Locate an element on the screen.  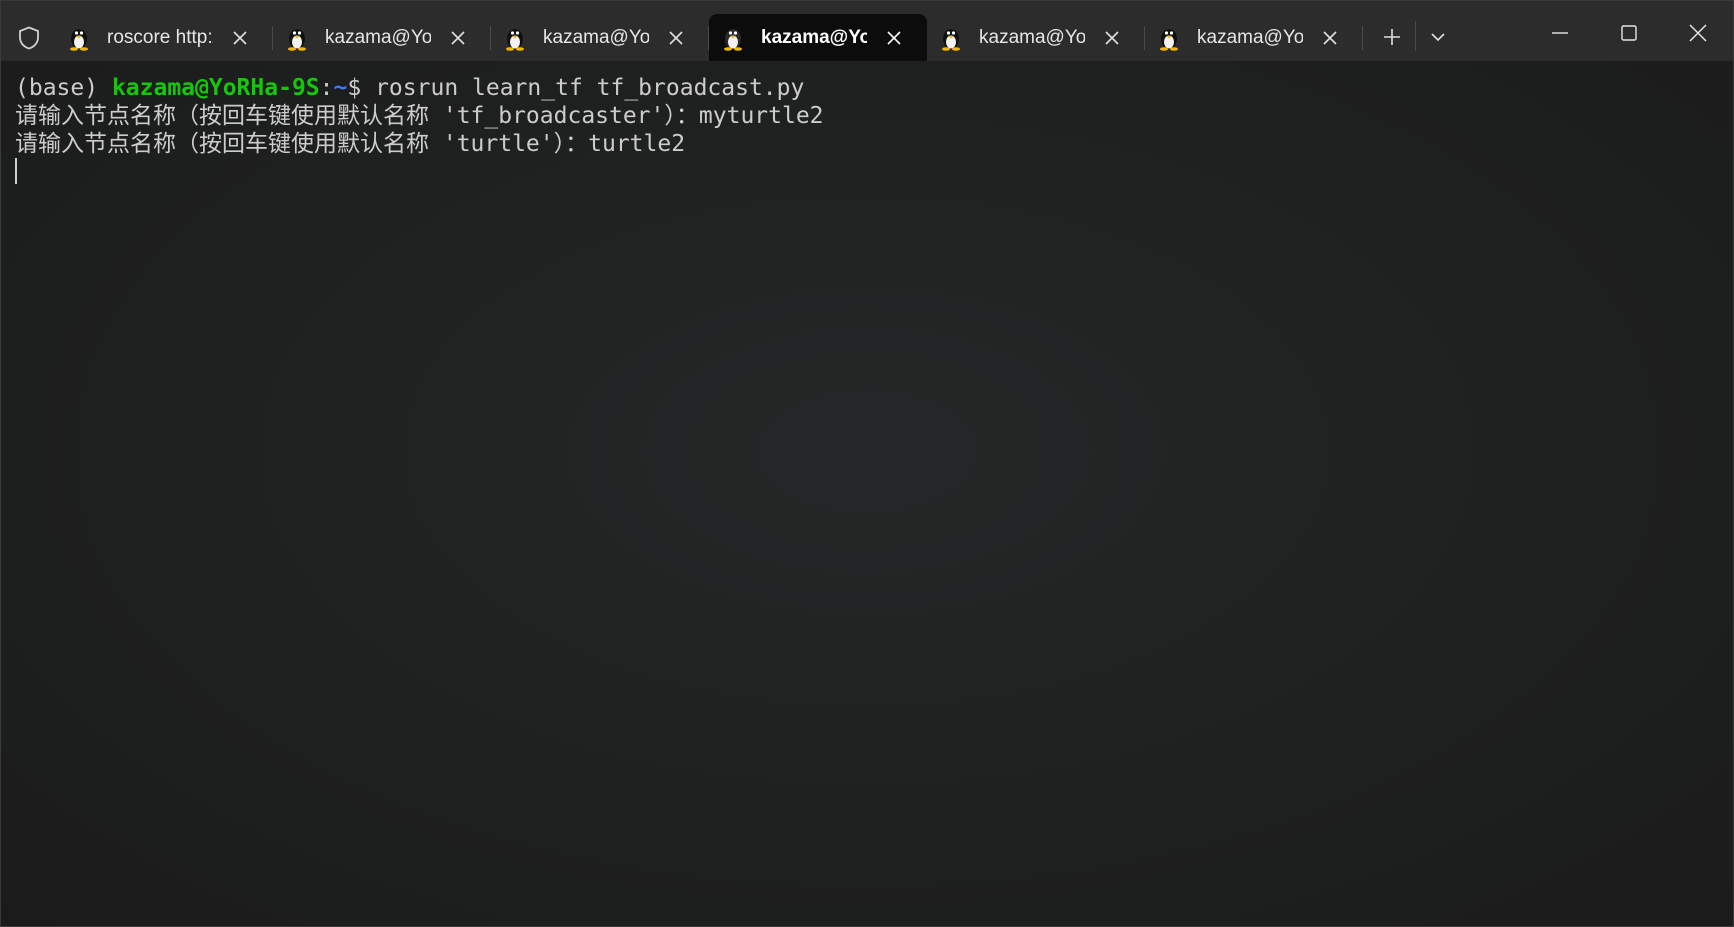
minimize-icon is located at coordinates (1560, 33).